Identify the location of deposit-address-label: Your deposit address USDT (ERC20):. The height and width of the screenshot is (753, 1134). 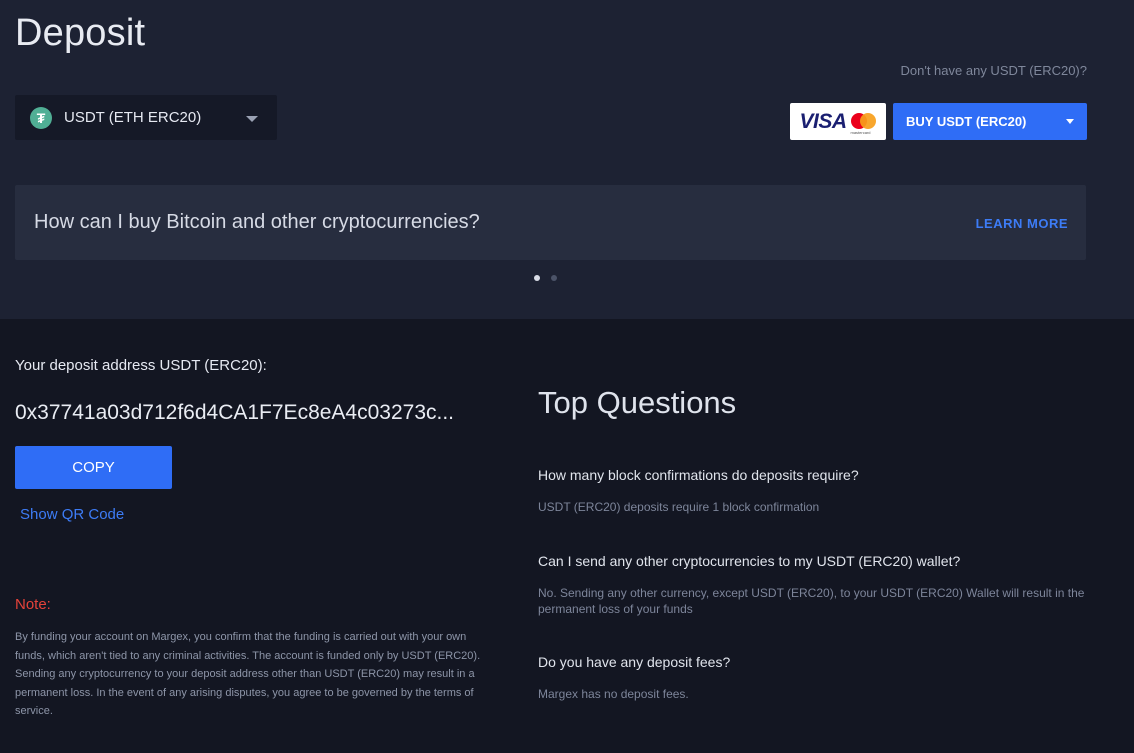
(141, 365).